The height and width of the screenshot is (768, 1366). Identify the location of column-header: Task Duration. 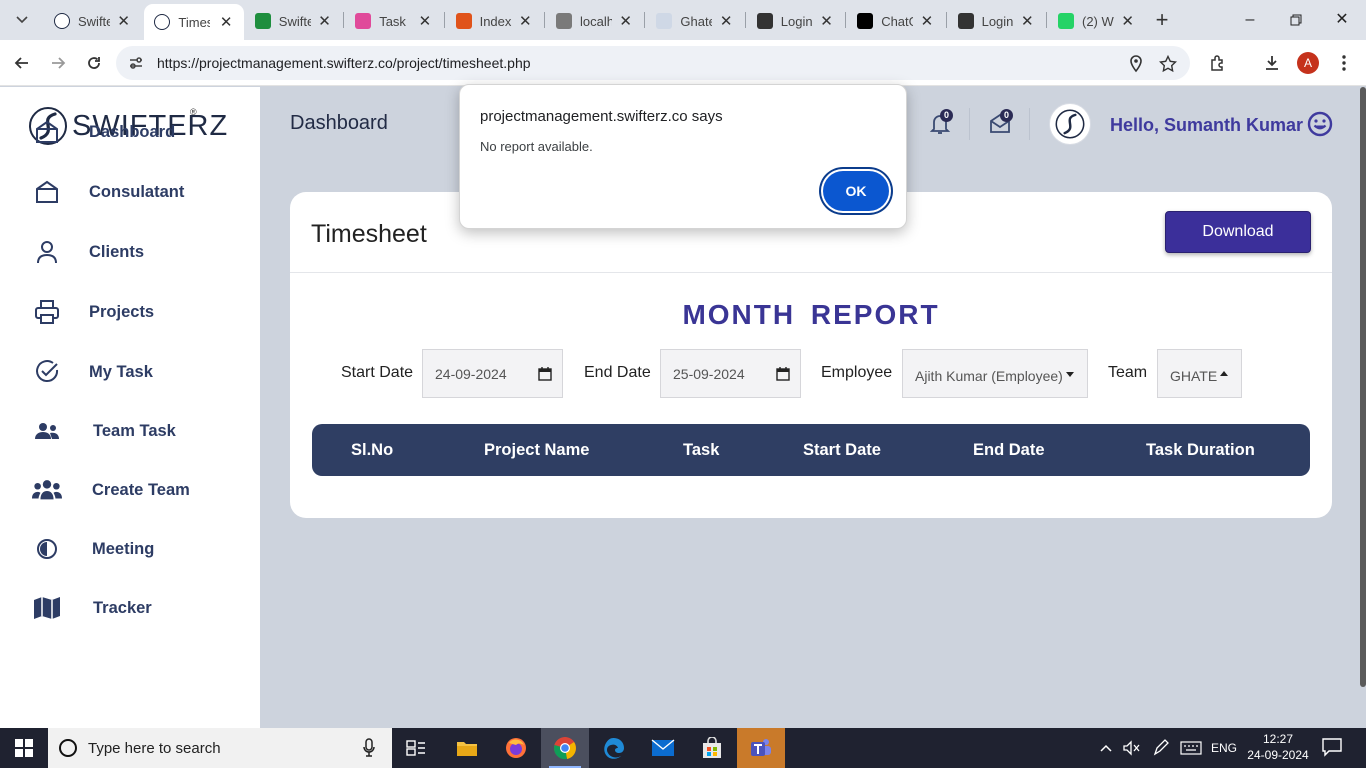
(1200, 450).